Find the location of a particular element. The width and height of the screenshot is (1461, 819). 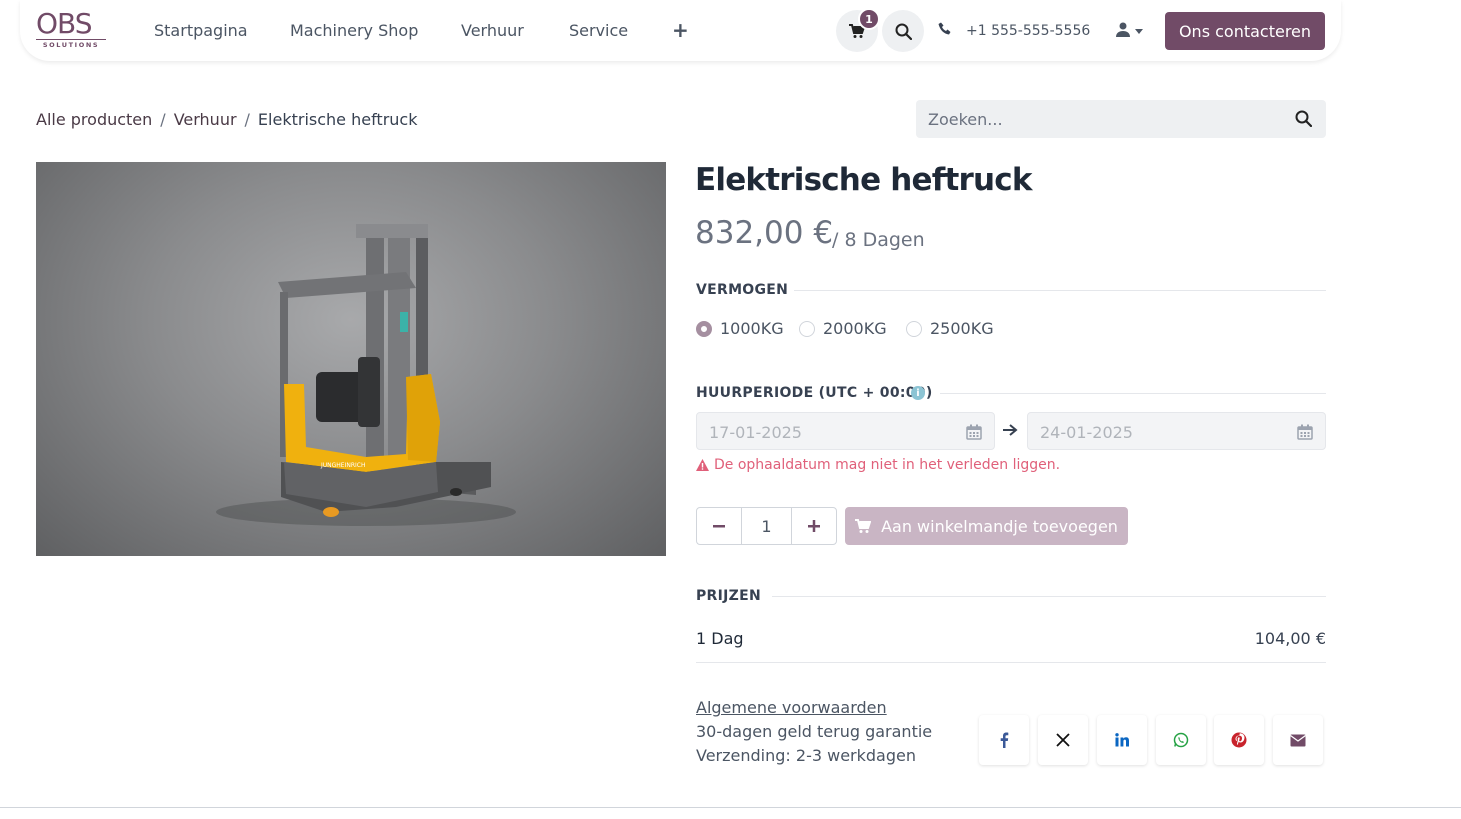

logo-sub-text: SOLUTIONS is located at coordinates (71, 44).